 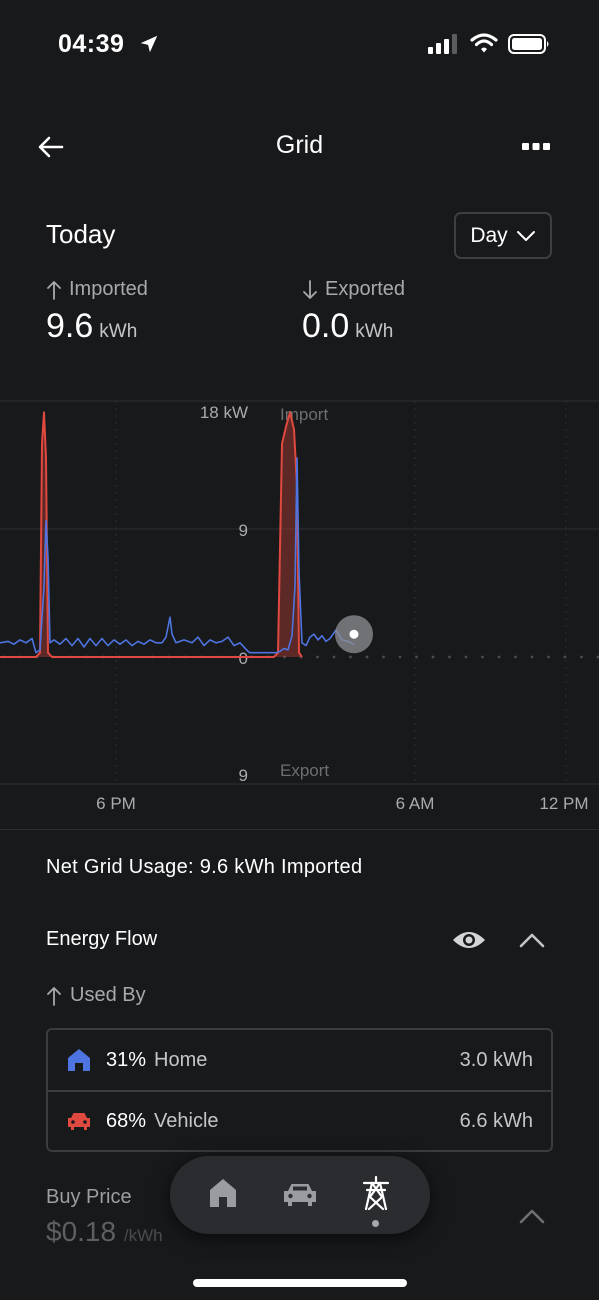 What do you see at coordinates (102, 939) in the screenshot?
I see `energy-flow-title: Energy Flow` at bounding box center [102, 939].